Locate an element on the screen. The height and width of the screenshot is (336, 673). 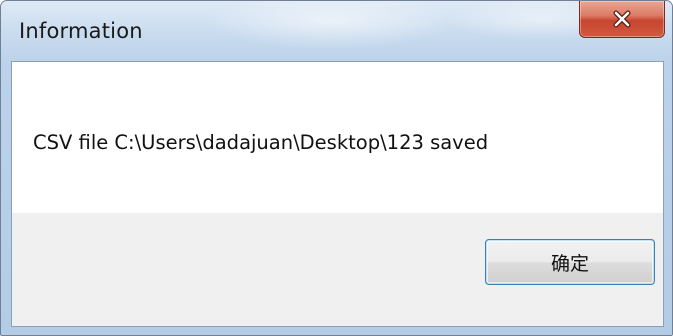
window-title: Information is located at coordinates (81, 31).